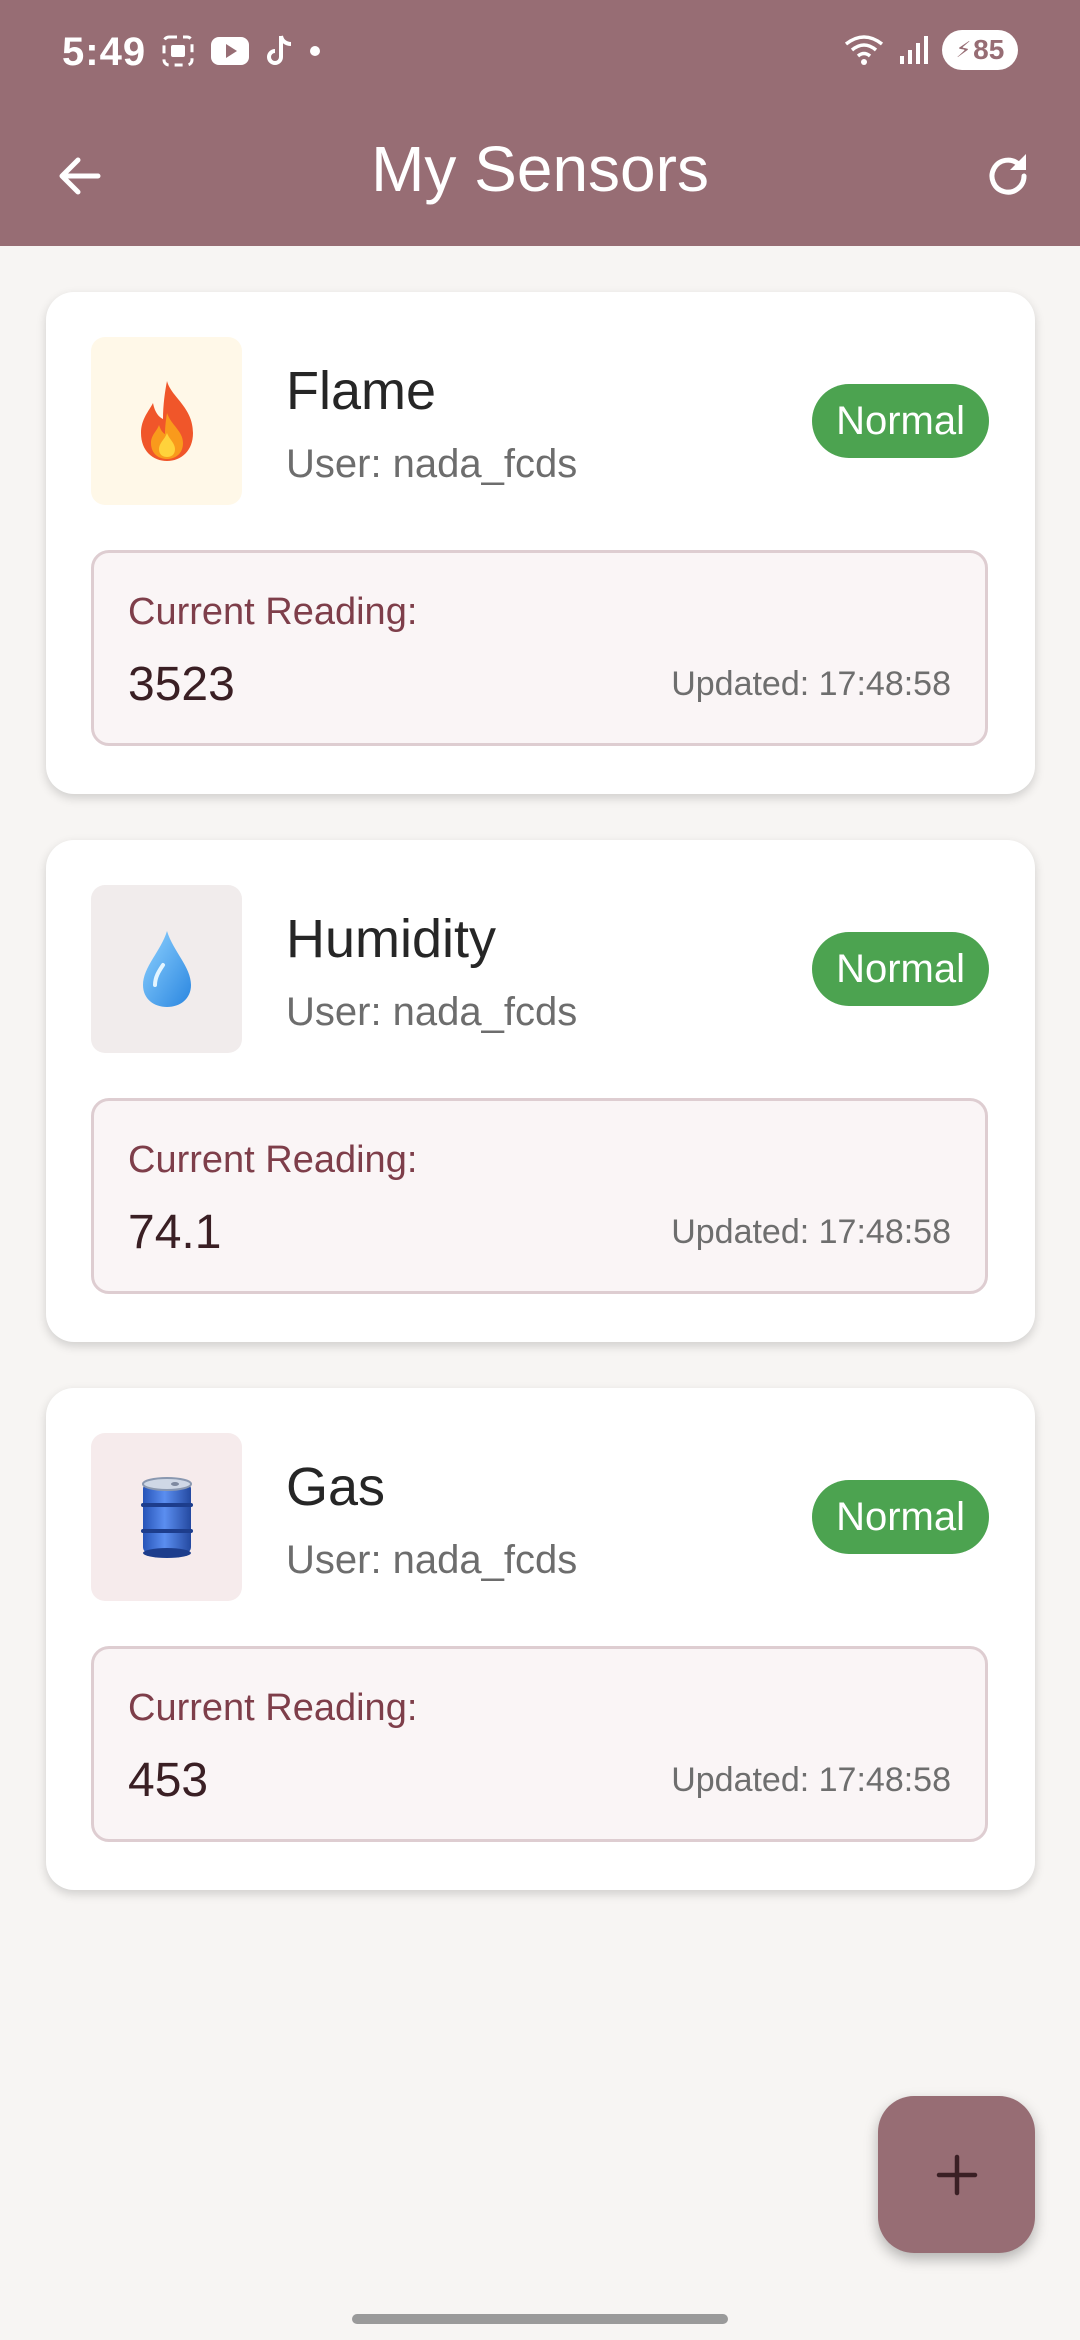 The height and width of the screenshot is (2340, 1080). Describe the element at coordinates (168, 1780) in the screenshot. I see `reading-value: 453` at that location.